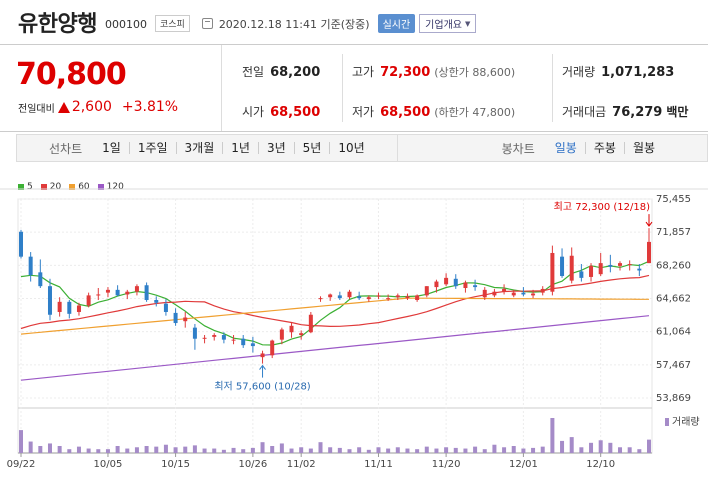 The height and width of the screenshot is (487, 708). I want to click on y-tick-label: 71,857, so click(673, 232).